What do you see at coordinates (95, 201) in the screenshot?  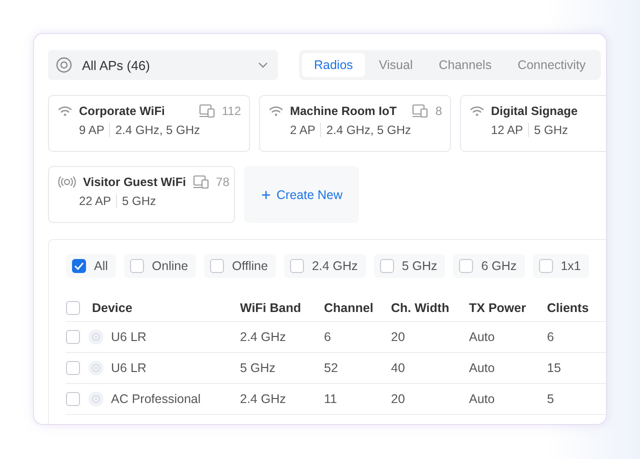 I see `ap-count: 22 AP` at bounding box center [95, 201].